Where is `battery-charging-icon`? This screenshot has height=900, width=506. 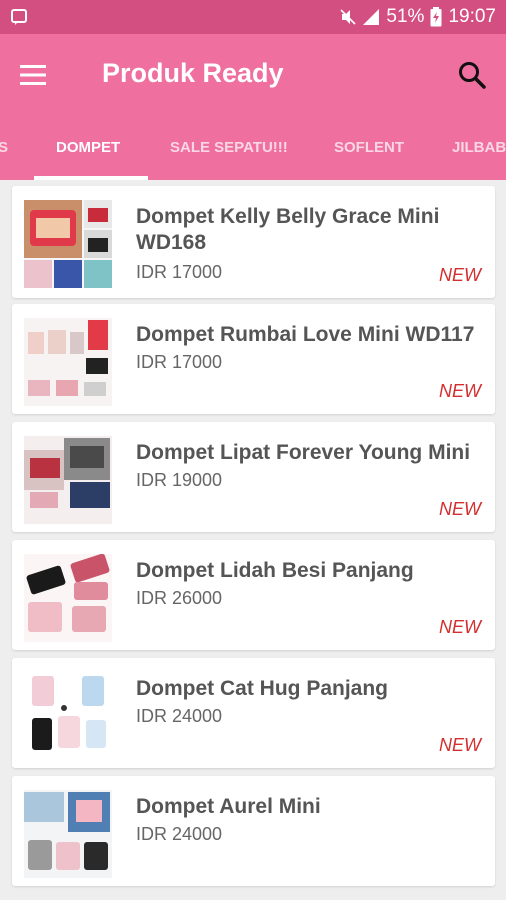
battery-charging-icon is located at coordinates (436, 17).